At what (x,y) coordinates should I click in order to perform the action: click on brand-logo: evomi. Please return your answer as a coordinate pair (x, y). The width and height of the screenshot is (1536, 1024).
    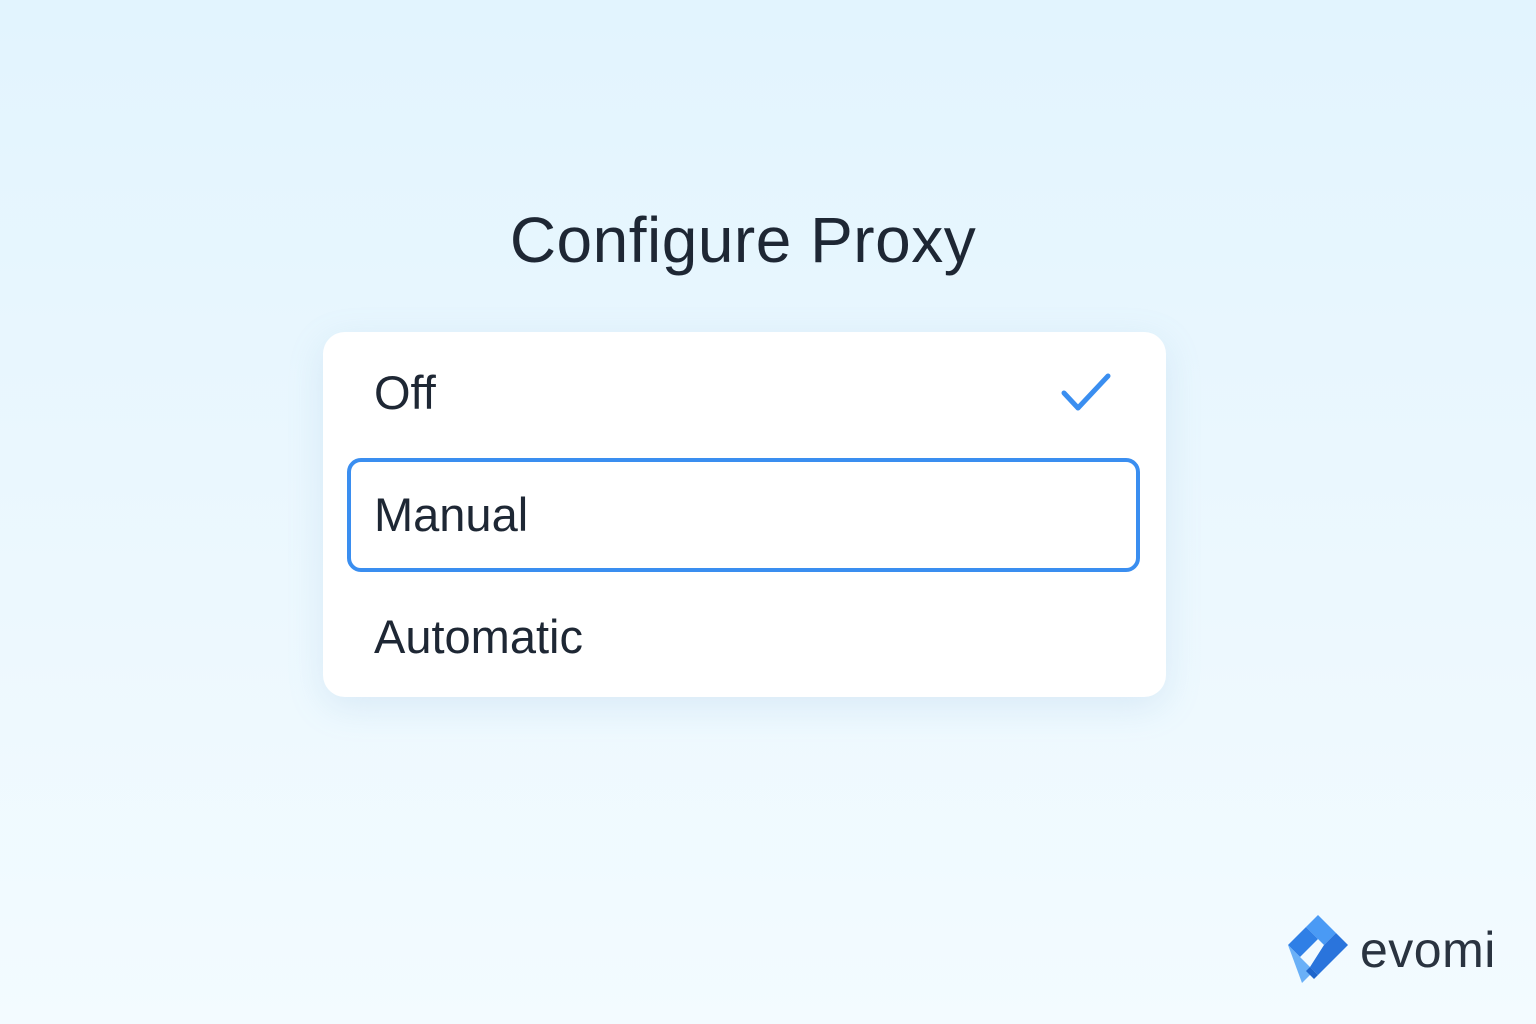
    Looking at the image, I should click on (1388, 950).